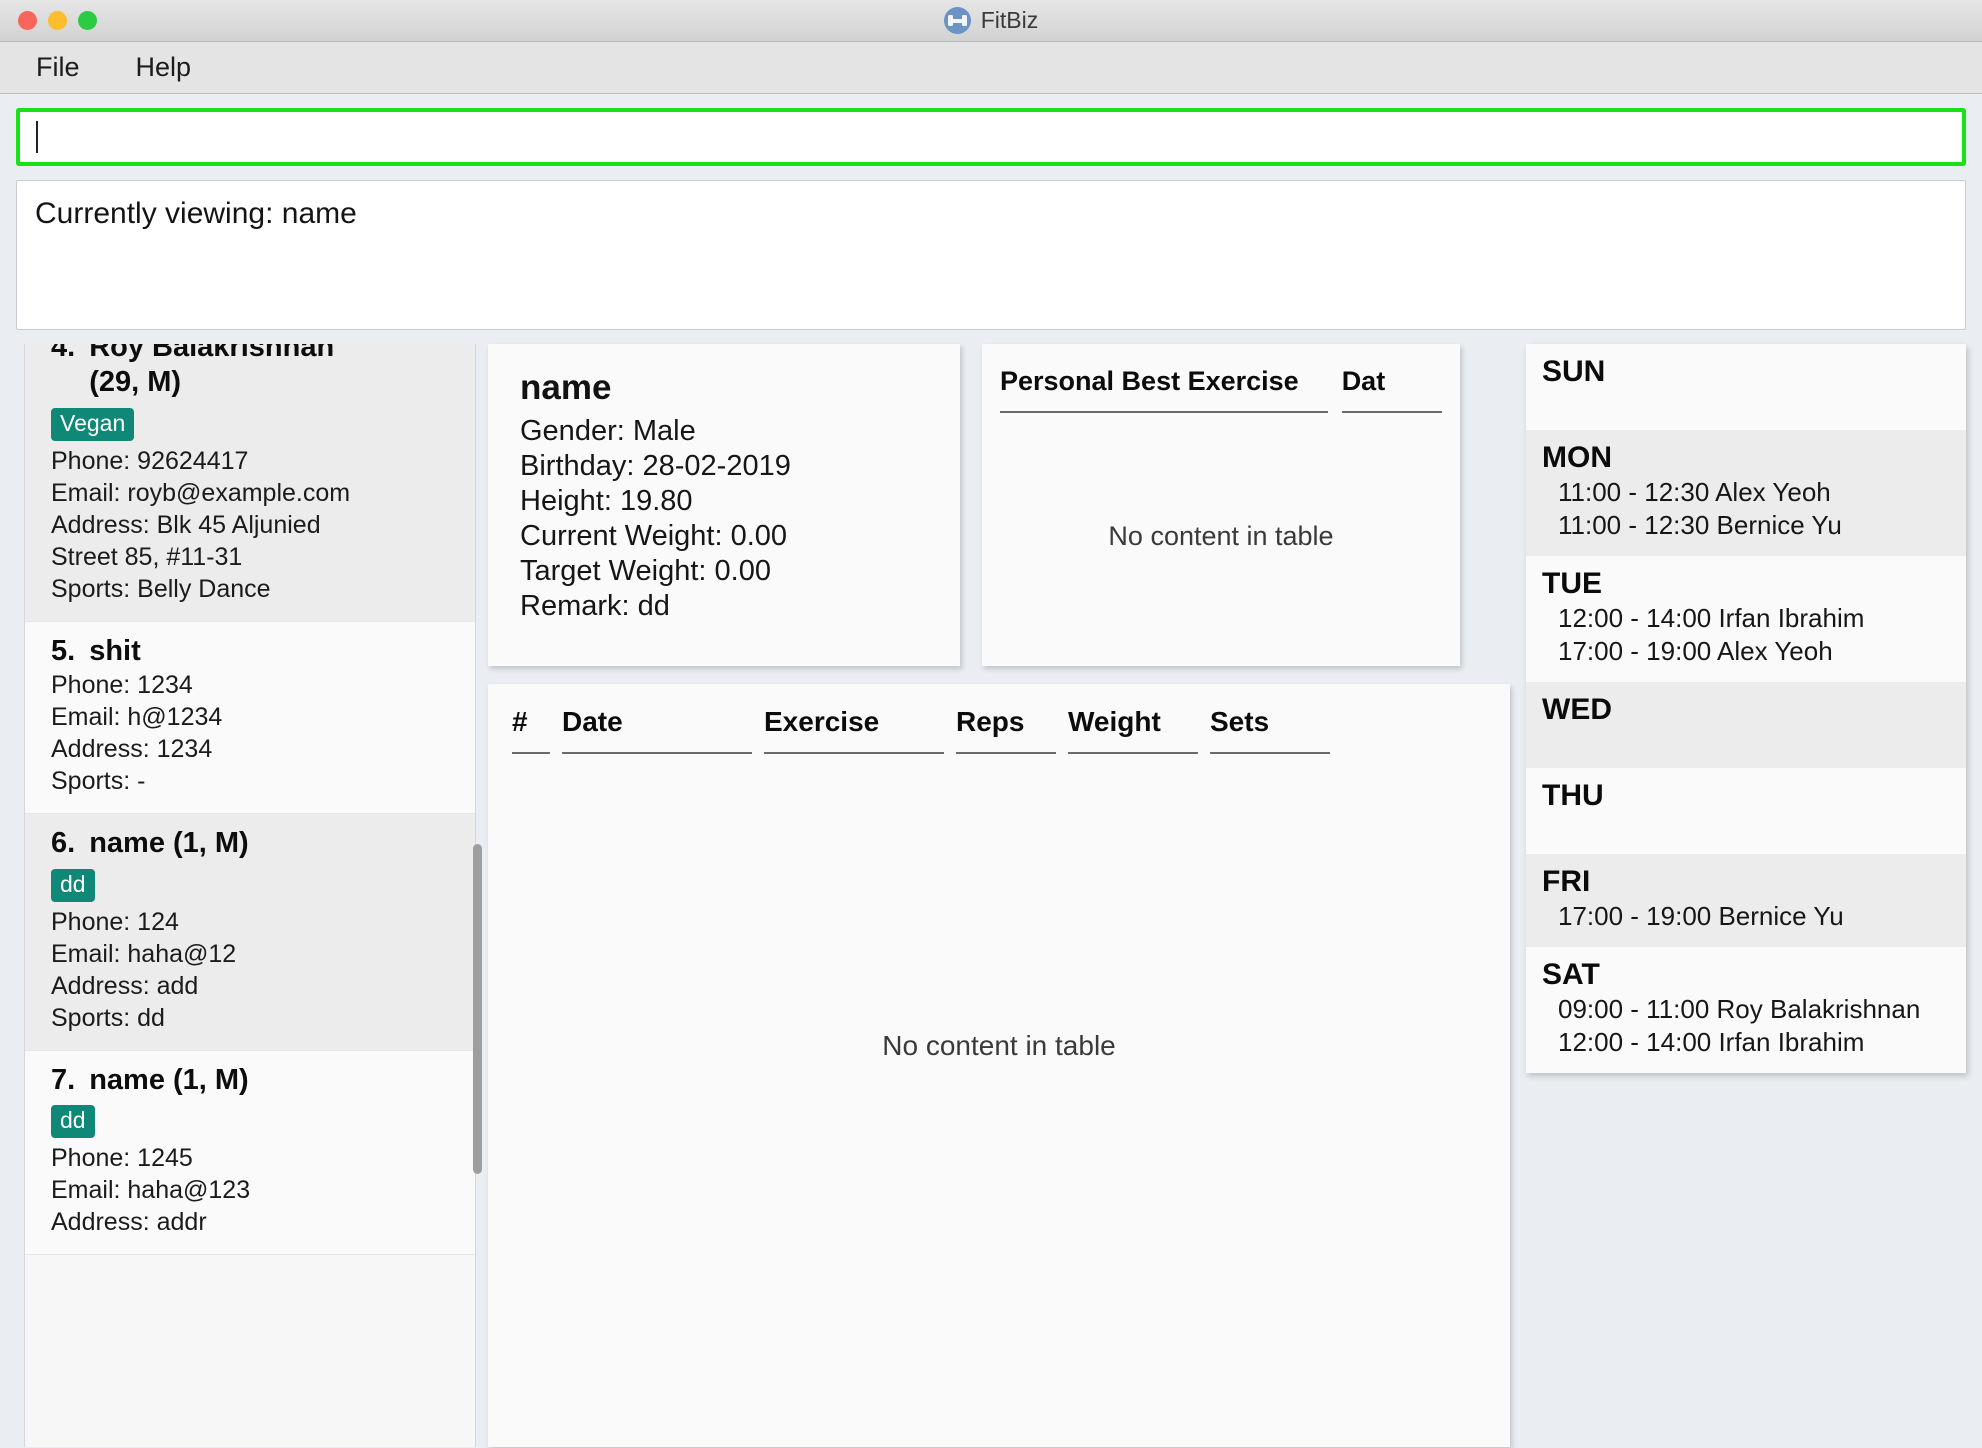 Image resolution: width=1982 pixels, height=1448 pixels. What do you see at coordinates (63, 353) in the screenshot?
I see `member-index: 4.` at bounding box center [63, 353].